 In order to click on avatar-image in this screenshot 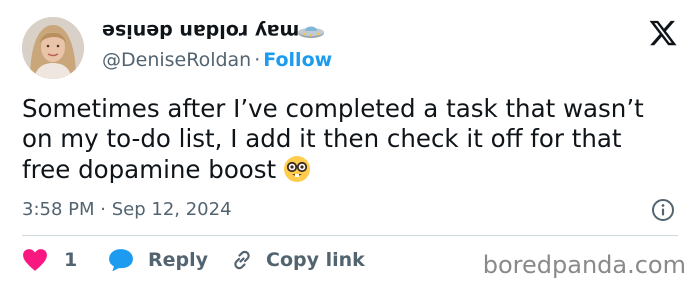, I will do `click(53, 48)`.